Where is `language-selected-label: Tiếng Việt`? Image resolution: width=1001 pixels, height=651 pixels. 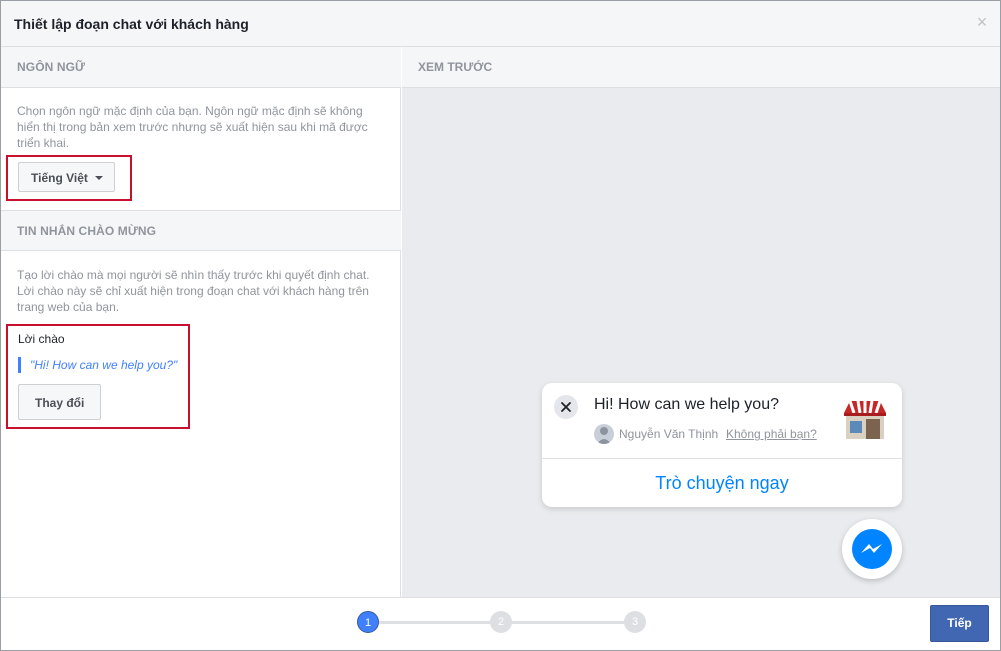
language-selected-label: Tiếng Việt is located at coordinates (59, 178).